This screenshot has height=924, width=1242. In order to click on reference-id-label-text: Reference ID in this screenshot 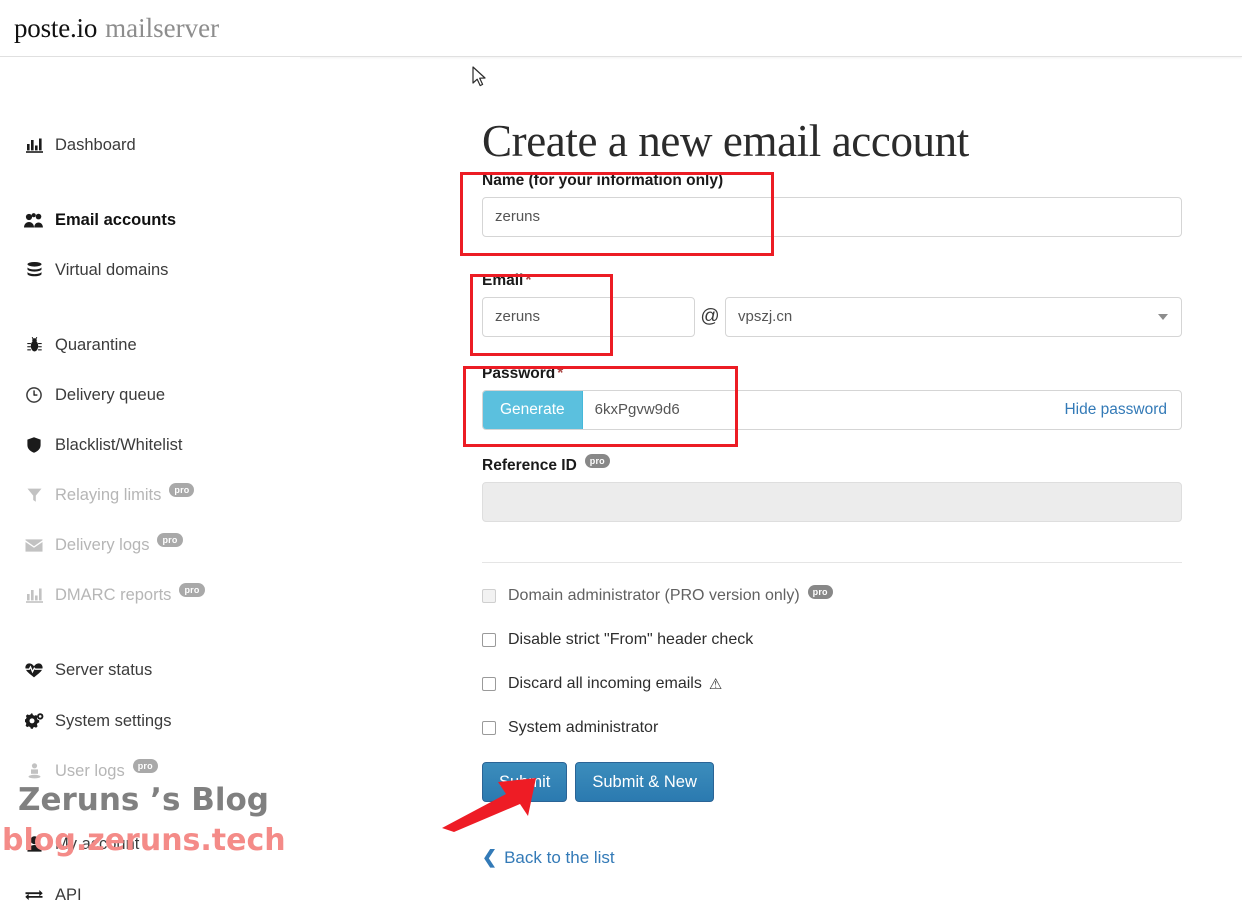, I will do `click(529, 465)`.